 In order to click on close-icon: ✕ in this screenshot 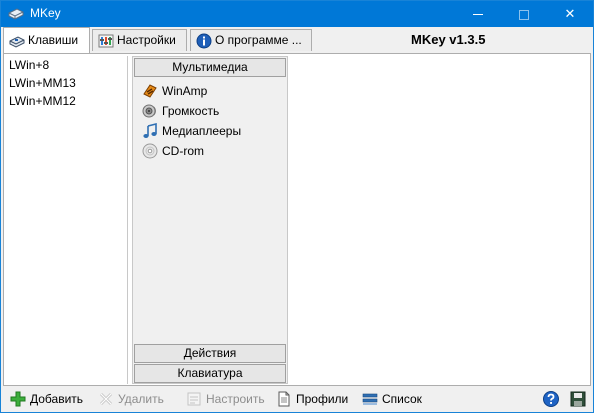, I will do `click(570, 13)`.